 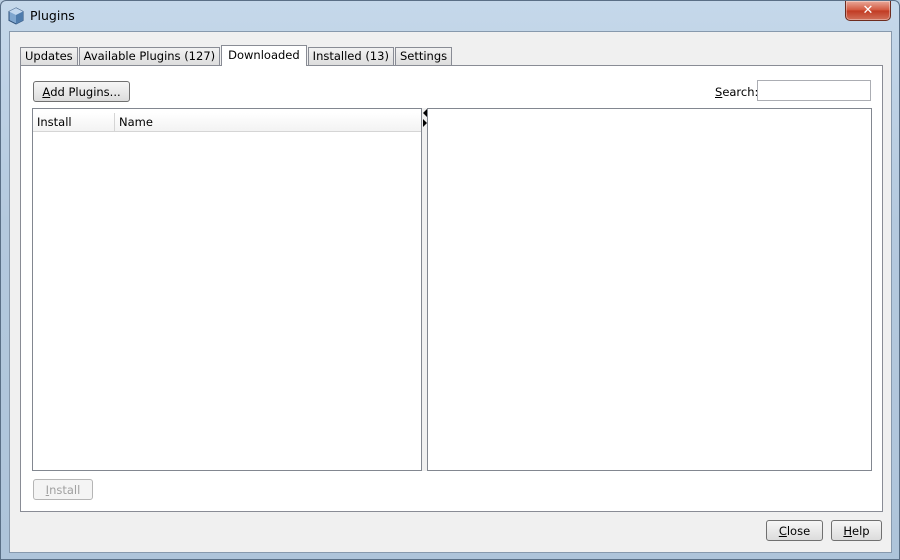 I want to click on close-mnemonic: C, so click(x=782, y=530).